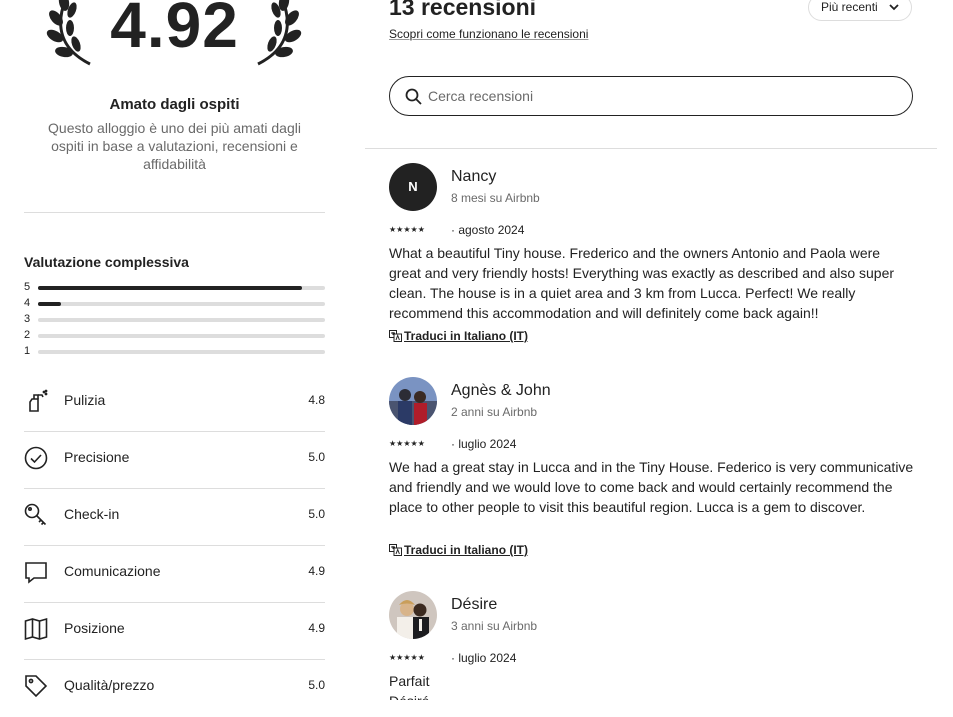  Describe the element at coordinates (494, 626) in the screenshot. I see `reviewer-tenure: 3 anni su Airbnb` at that location.